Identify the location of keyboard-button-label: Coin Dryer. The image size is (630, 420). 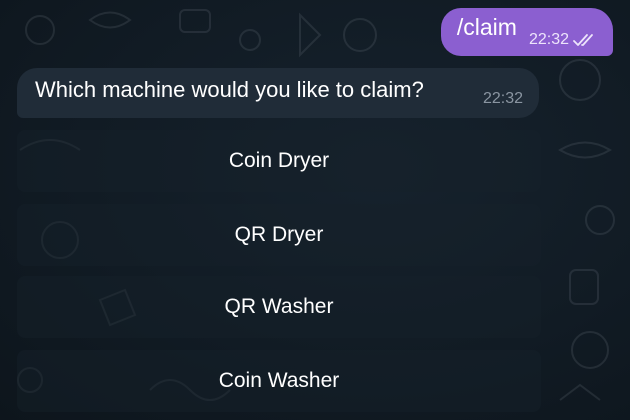
(279, 160).